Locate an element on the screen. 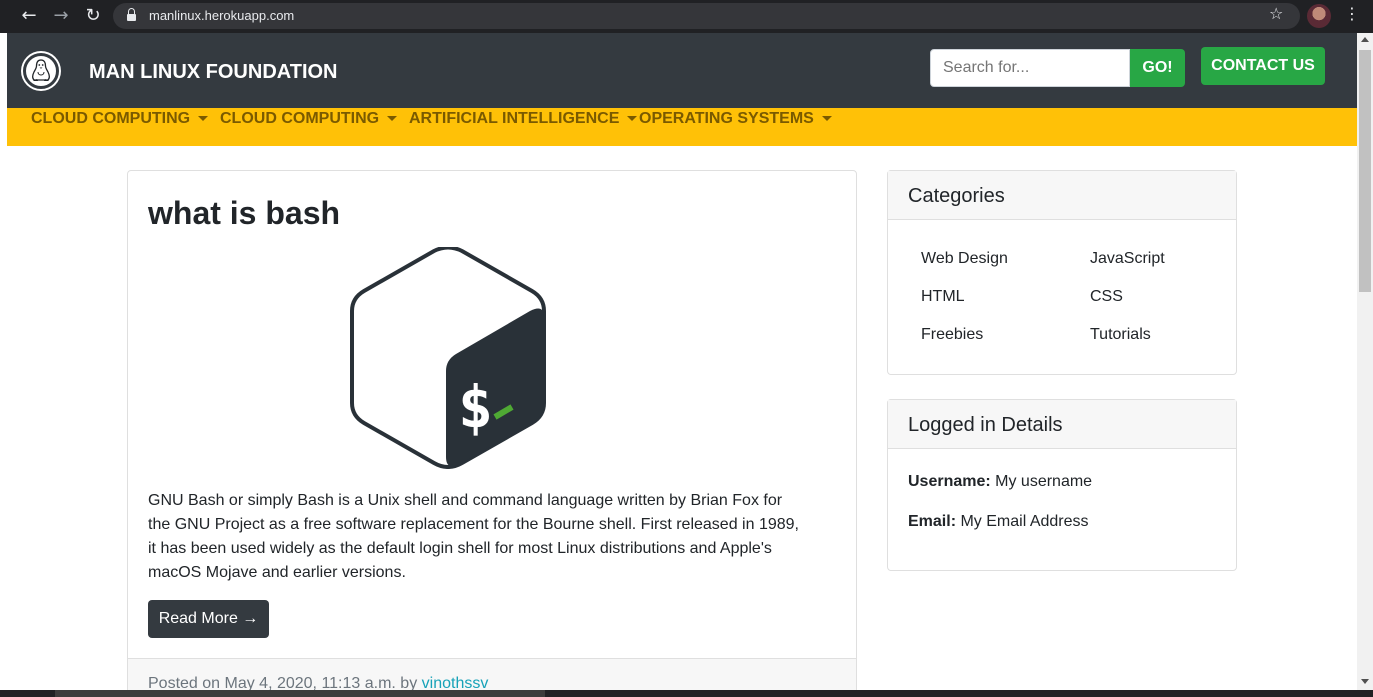 This screenshot has width=1373, height=697. category-link: Tutorials is located at coordinates (1120, 335).